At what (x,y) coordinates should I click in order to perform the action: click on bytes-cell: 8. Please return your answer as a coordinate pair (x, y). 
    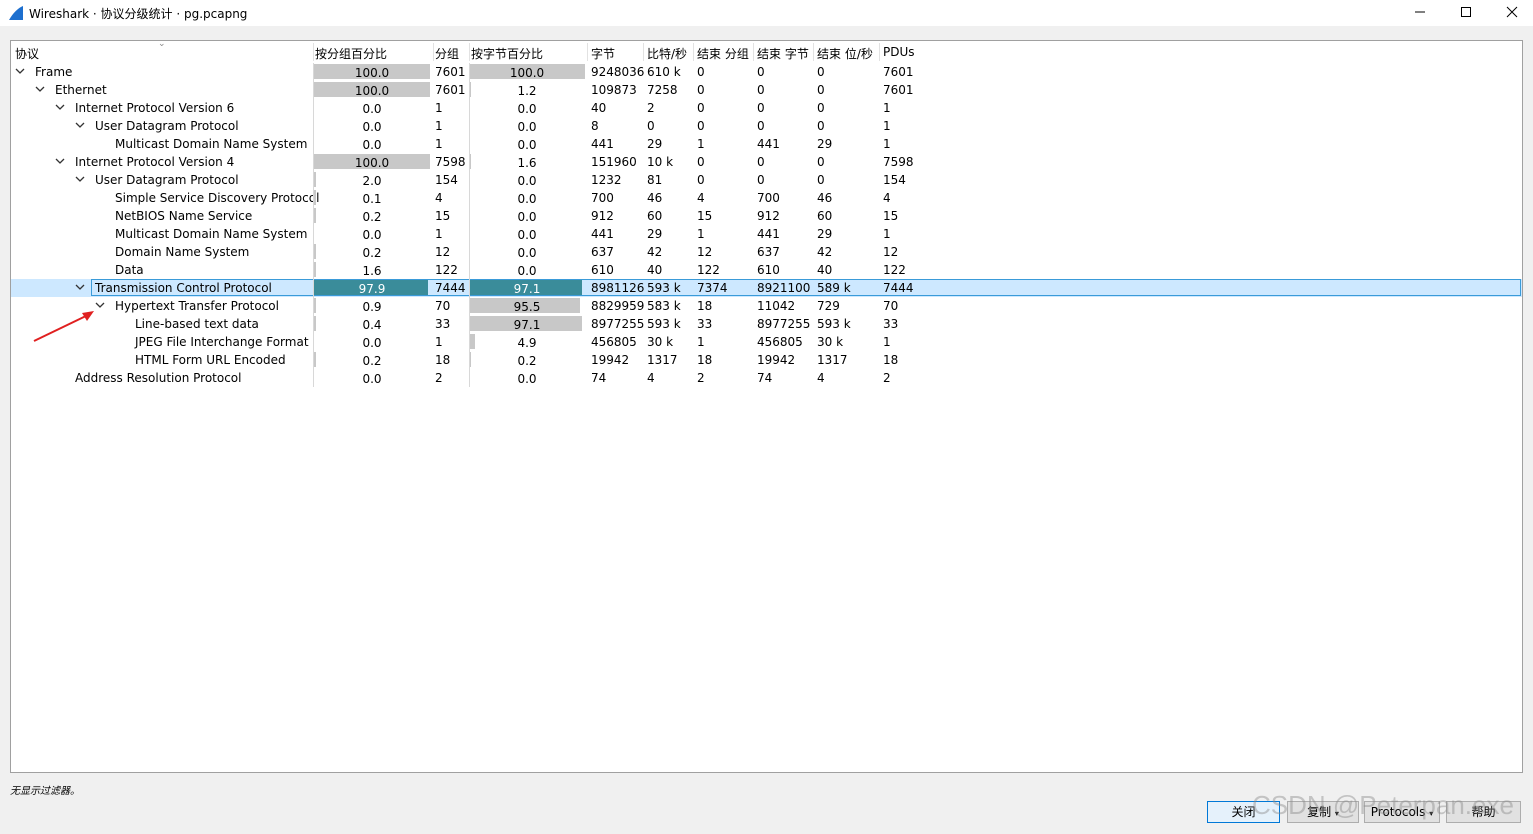
    Looking at the image, I should click on (595, 126).